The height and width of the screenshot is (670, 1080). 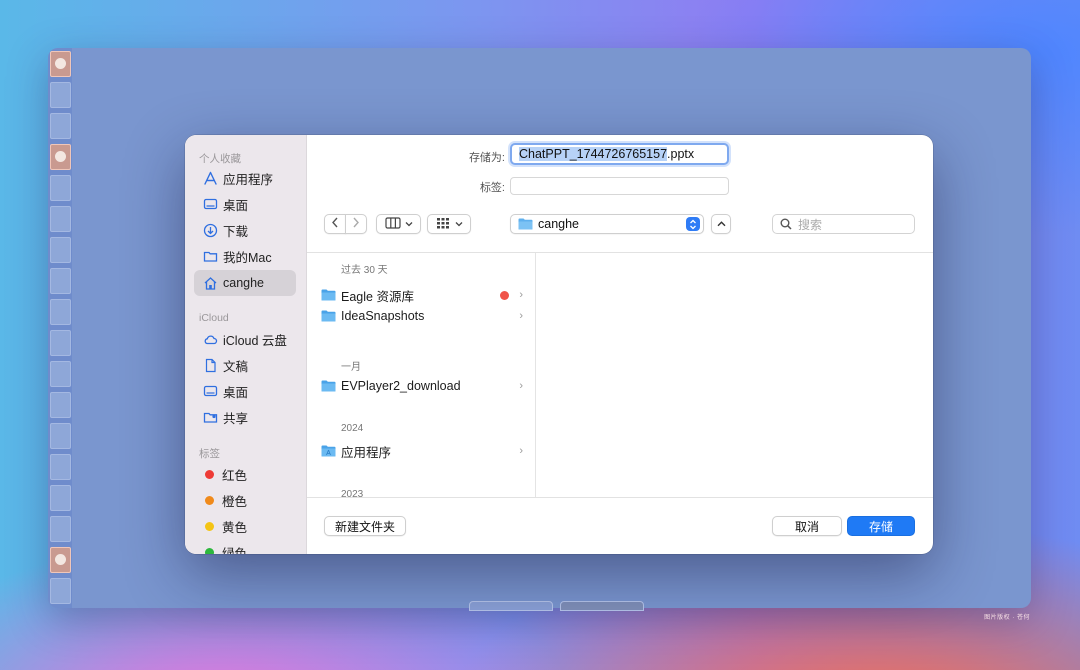 What do you see at coordinates (619, 186) in the screenshot?
I see `tags-field` at bounding box center [619, 186].